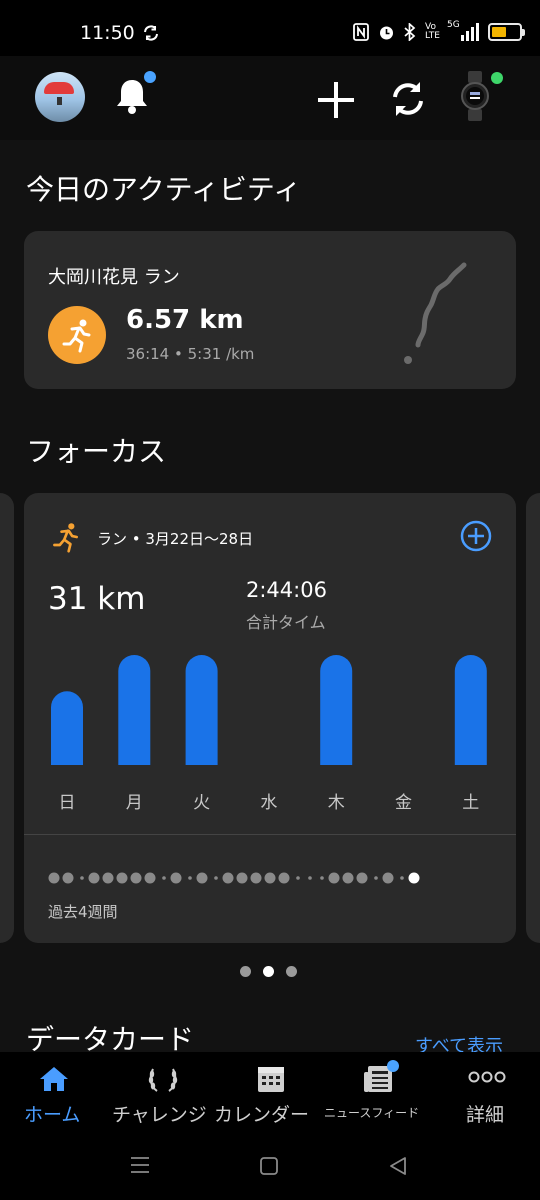 This screenshot has height=1200, width=540. I want to click on weekday-label: 日, so click(67, 803).